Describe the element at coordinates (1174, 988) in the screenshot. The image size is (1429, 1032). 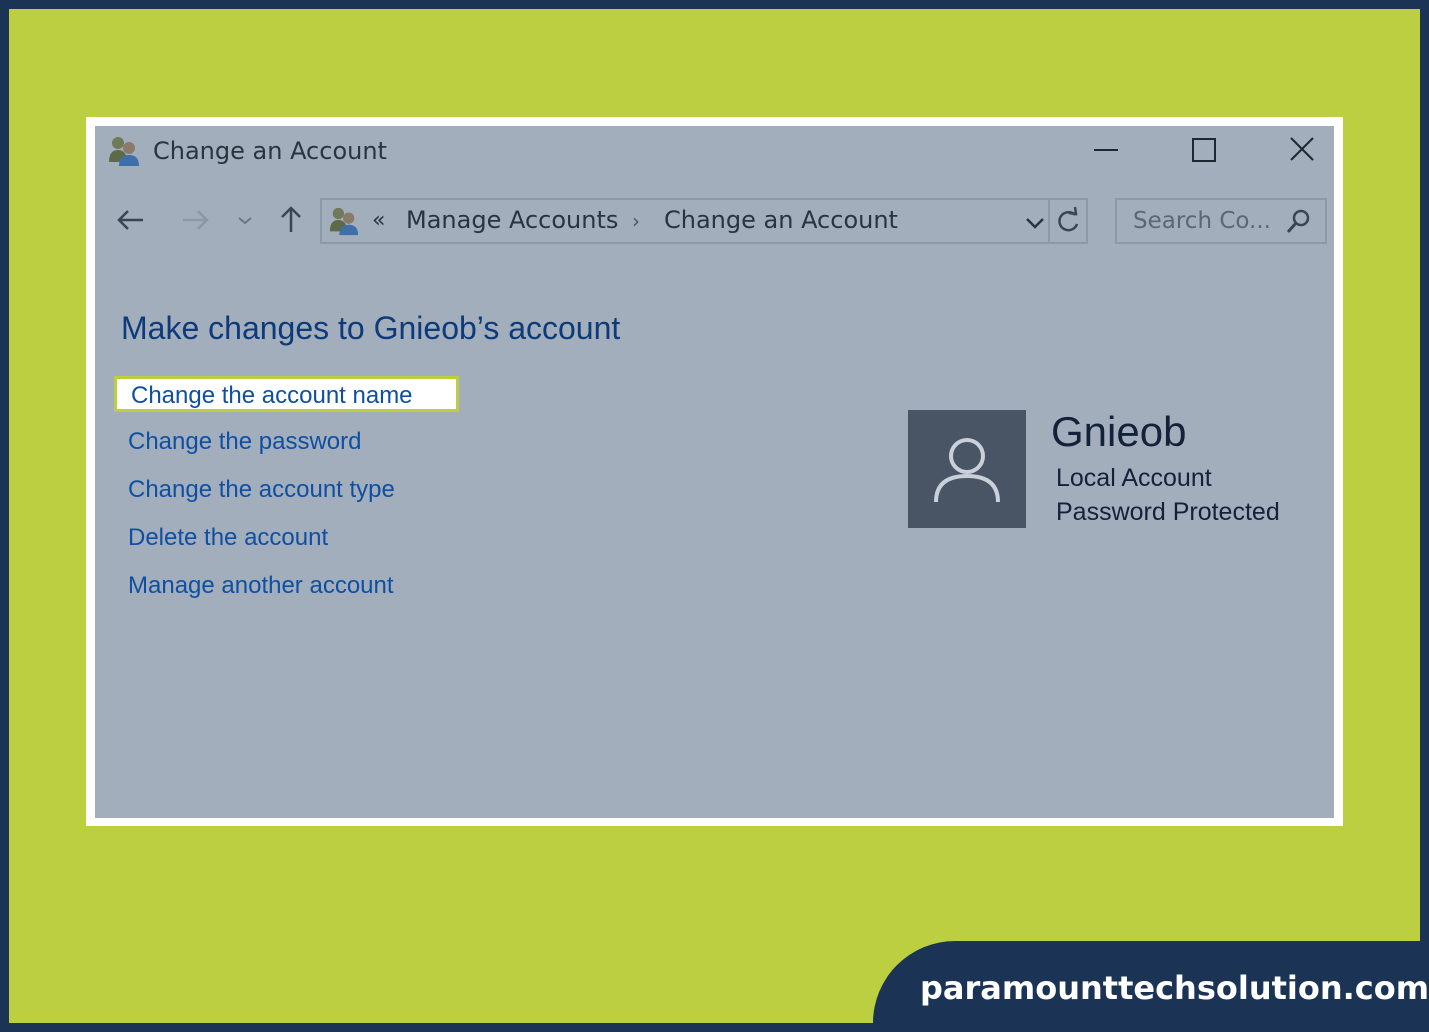
I see `brand-site-text: paramounttechsolution.com` at that location.